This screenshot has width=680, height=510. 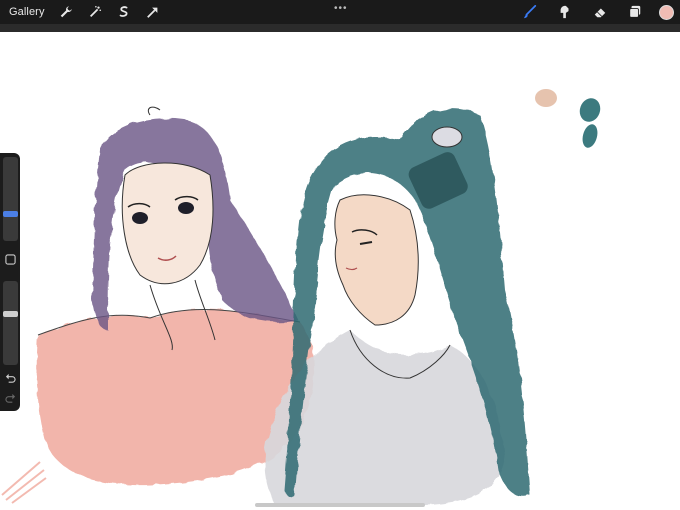 I want to click on undo-icon, so click(x=10, y=378).